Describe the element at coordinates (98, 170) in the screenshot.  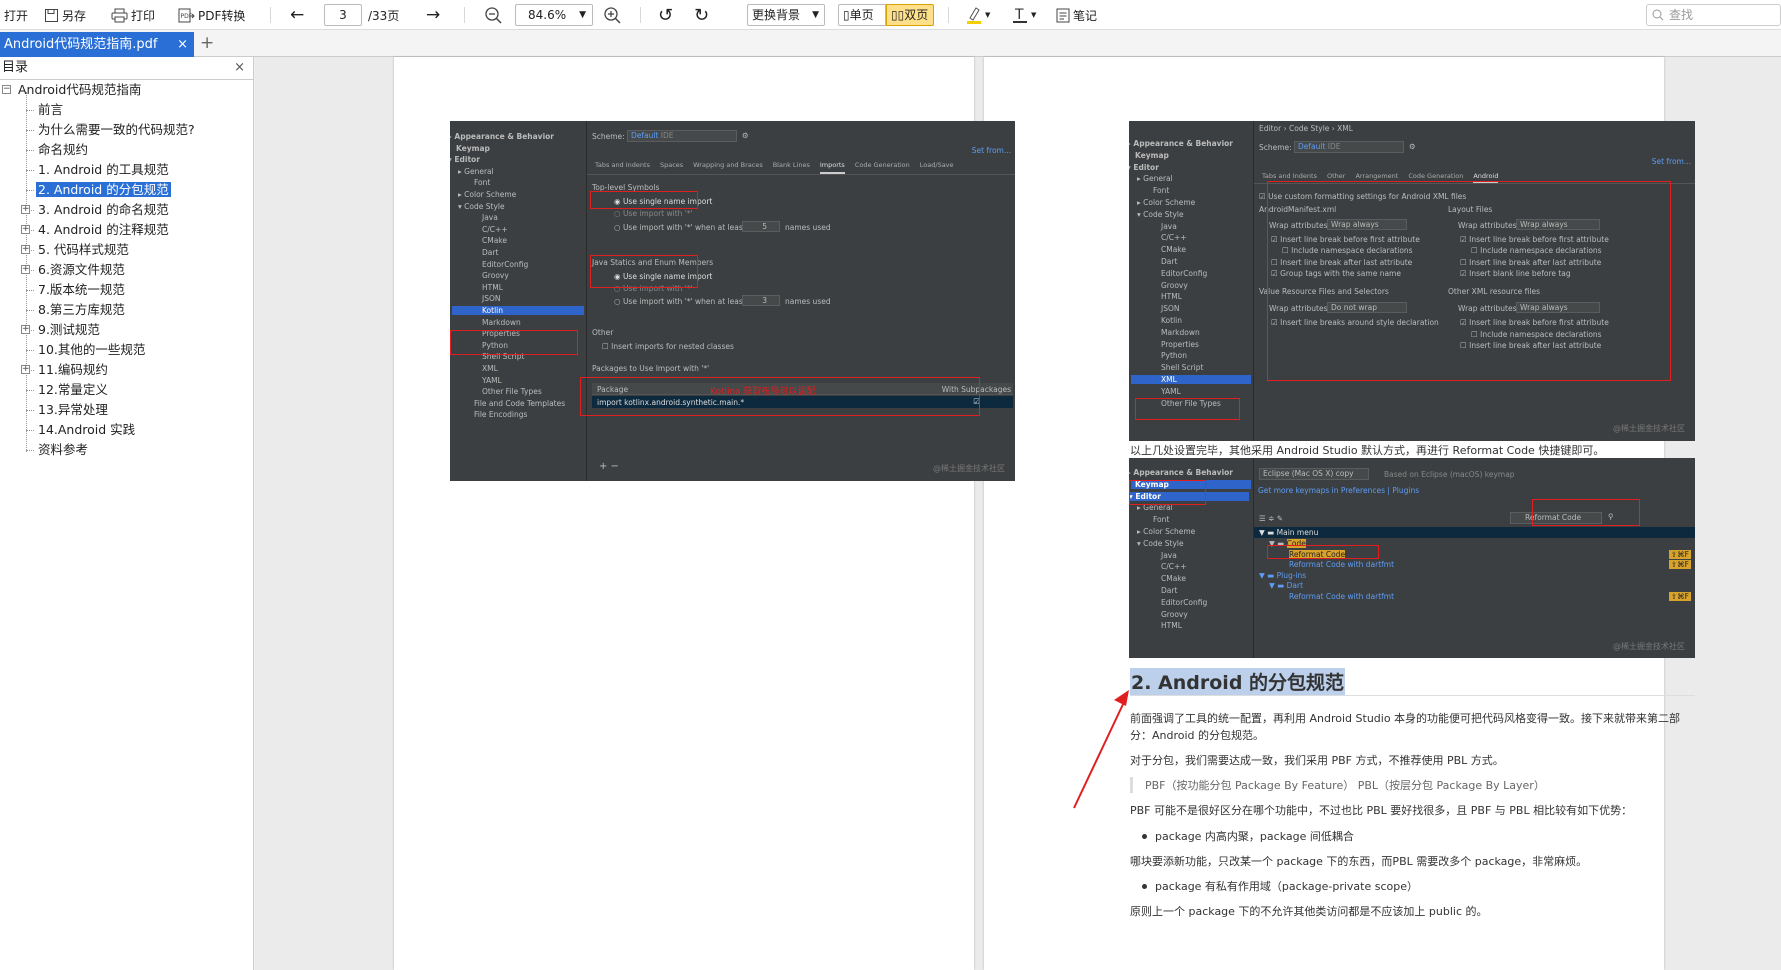
I see `toc-item: 1. Android 的工具规范` at that location.